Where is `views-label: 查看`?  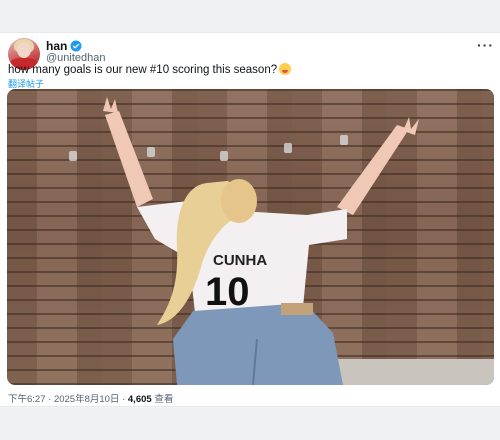 views-label: 查看 is located at coordinates (164, 399).